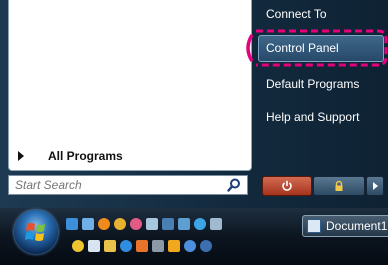  I want to click on menu-item-label: Connect To, so click(296, 14).